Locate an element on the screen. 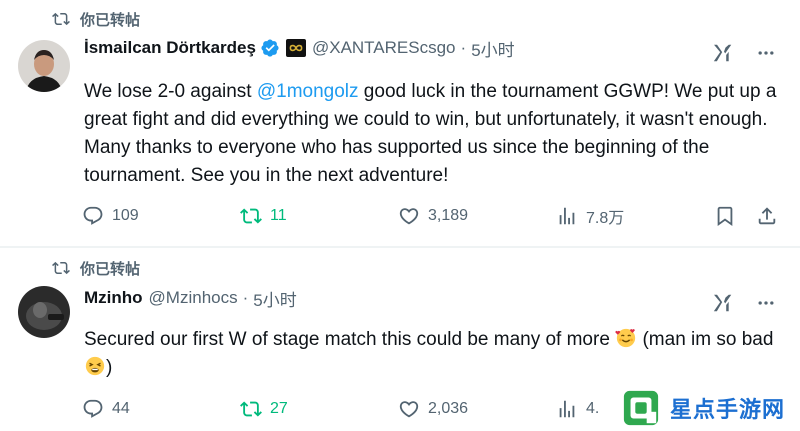  bookmark-button is located at coordinates (725, 216).